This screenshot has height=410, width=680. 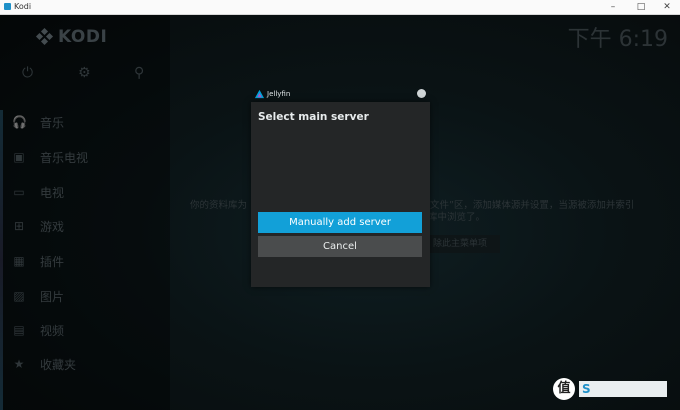 I want to click on kodi-logo: KODI, so click(x=71, y=37).